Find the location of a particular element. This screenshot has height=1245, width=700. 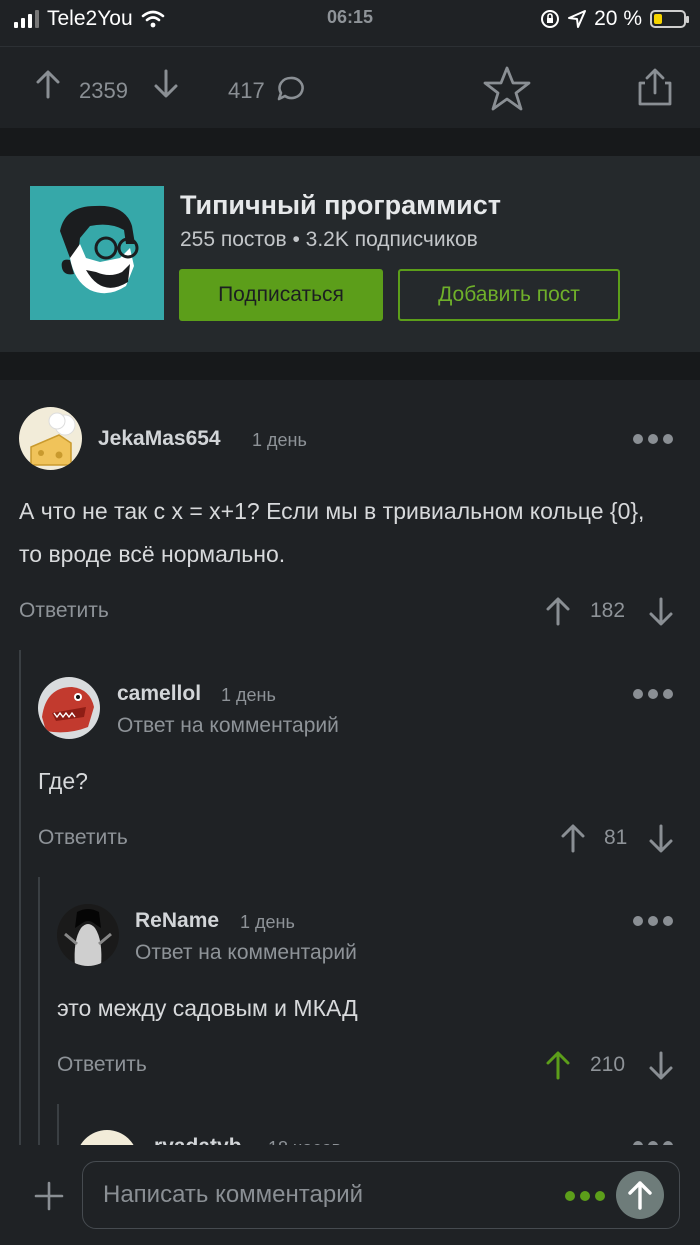

creature-avatar-icon is located at coordinates (68, 710).